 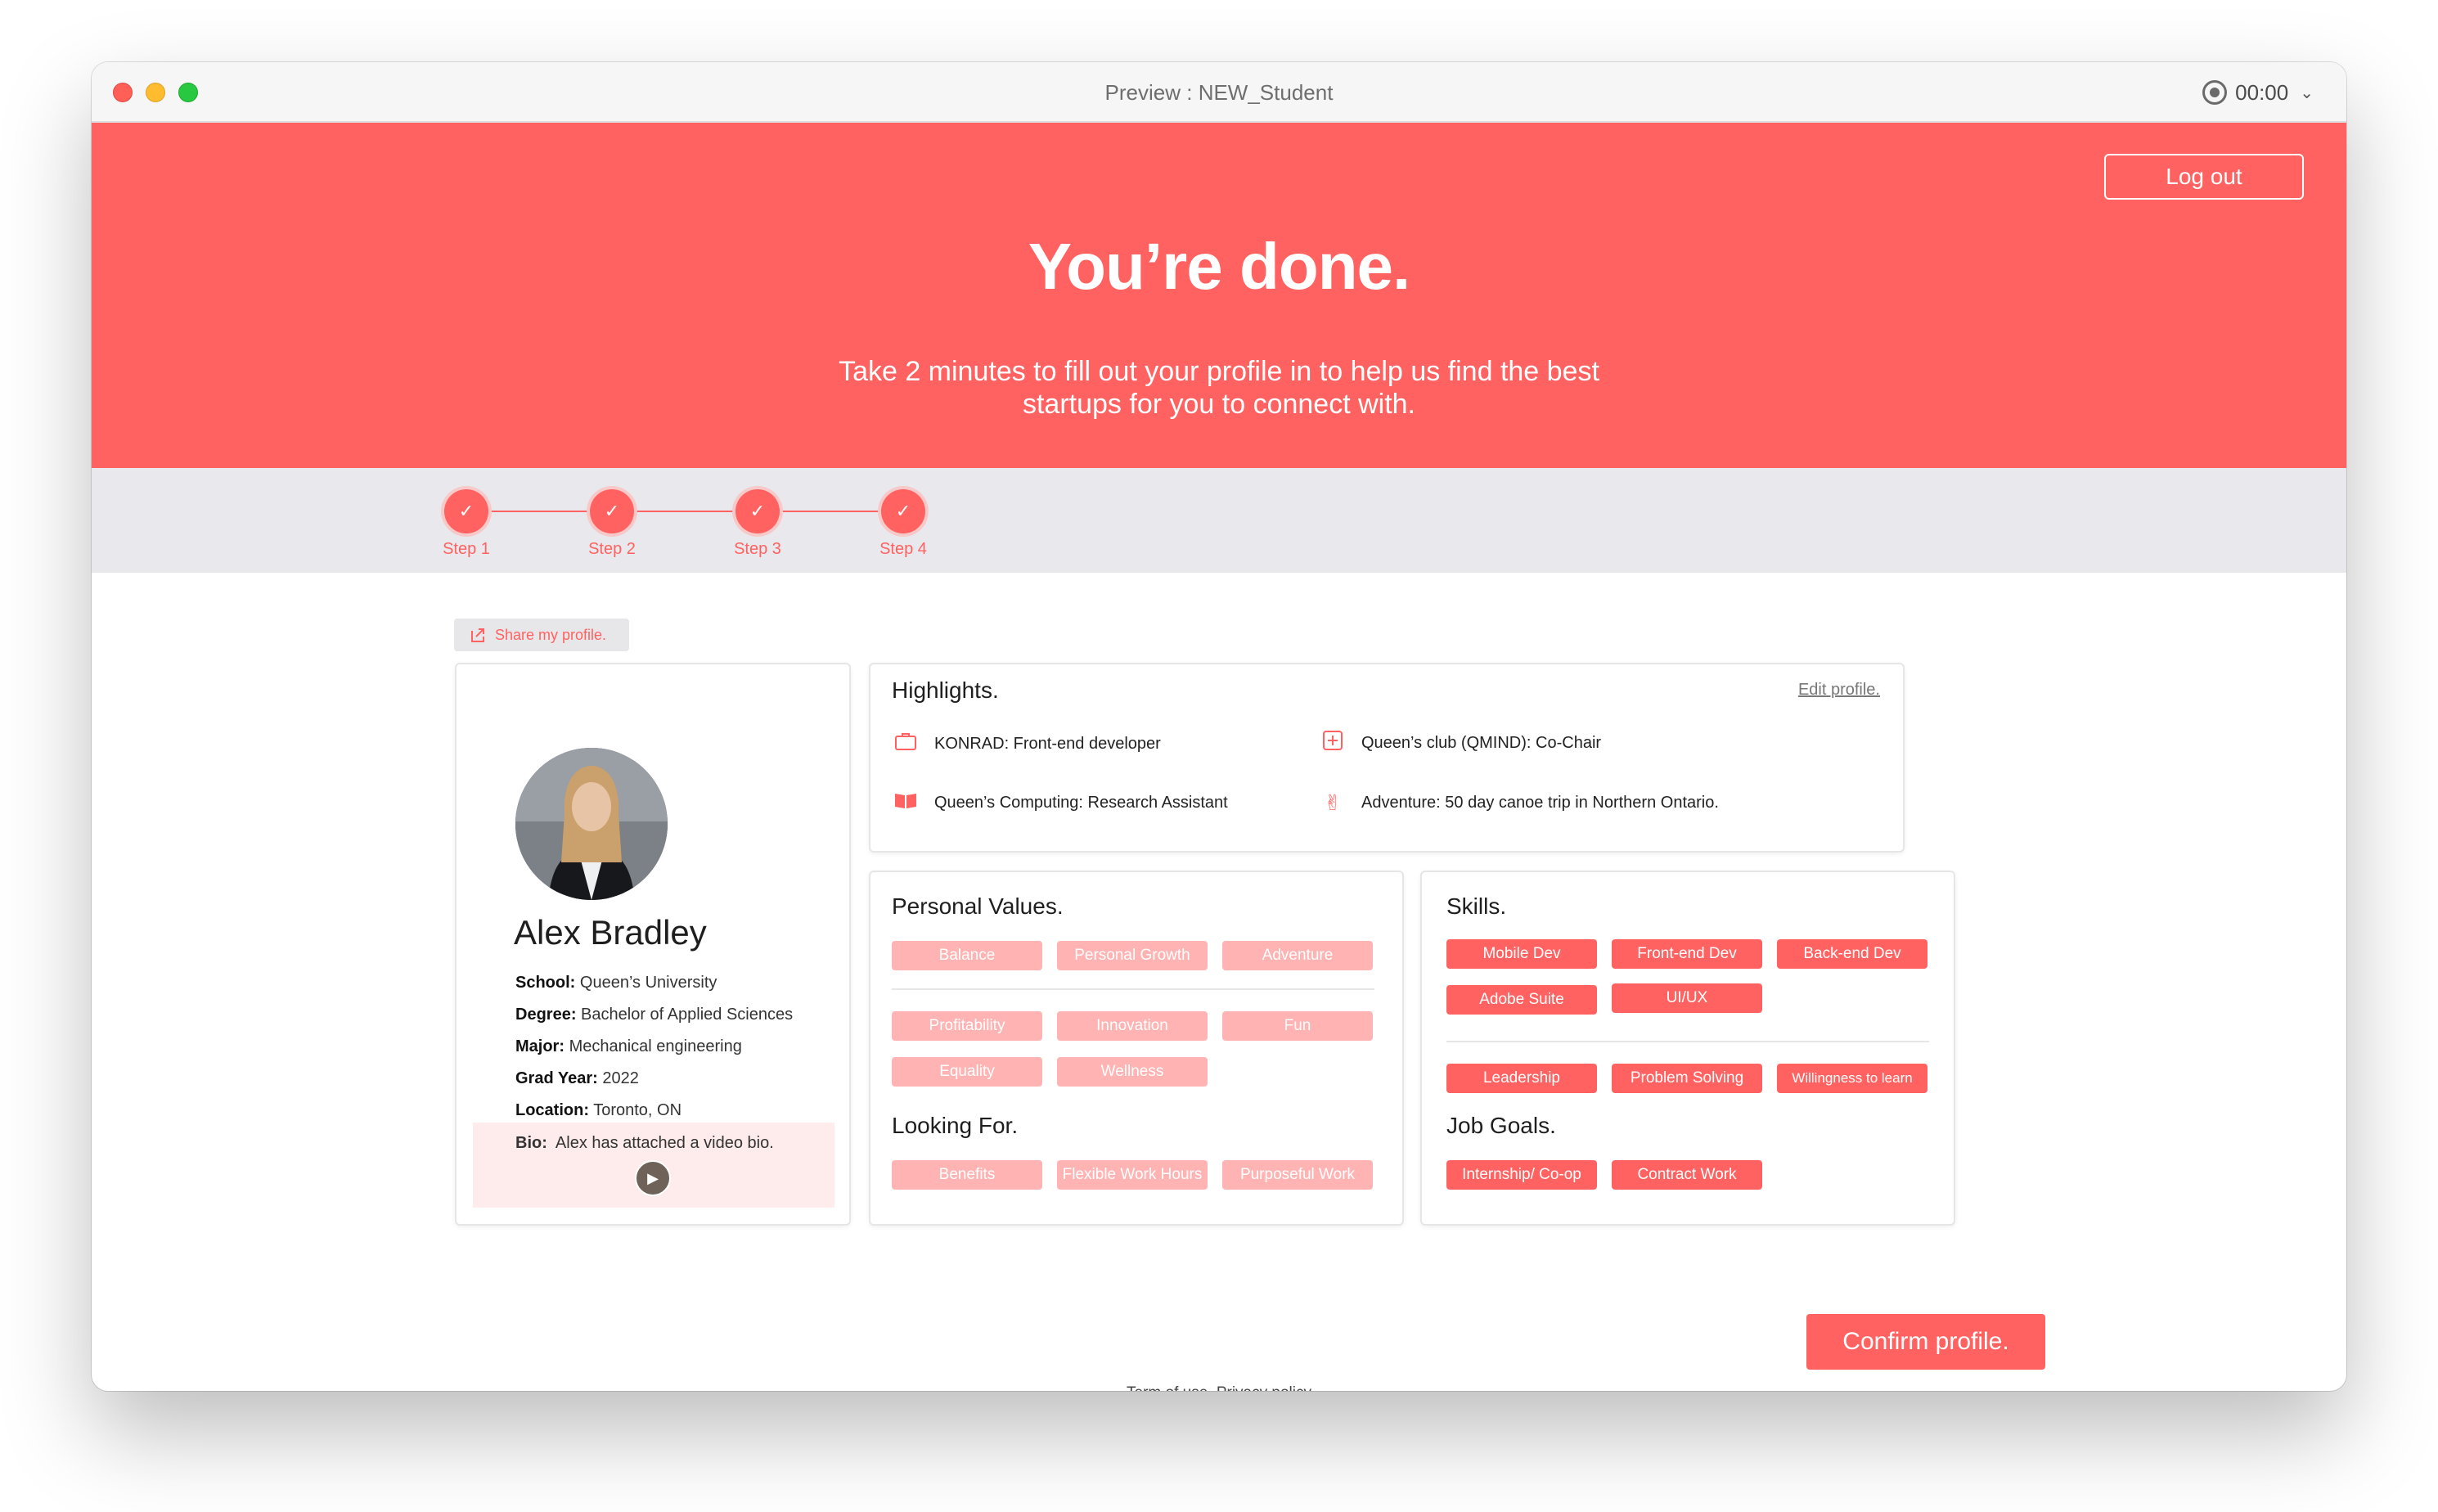 I want to click on step-4-label: Step 4, so click(x=903, y=549).